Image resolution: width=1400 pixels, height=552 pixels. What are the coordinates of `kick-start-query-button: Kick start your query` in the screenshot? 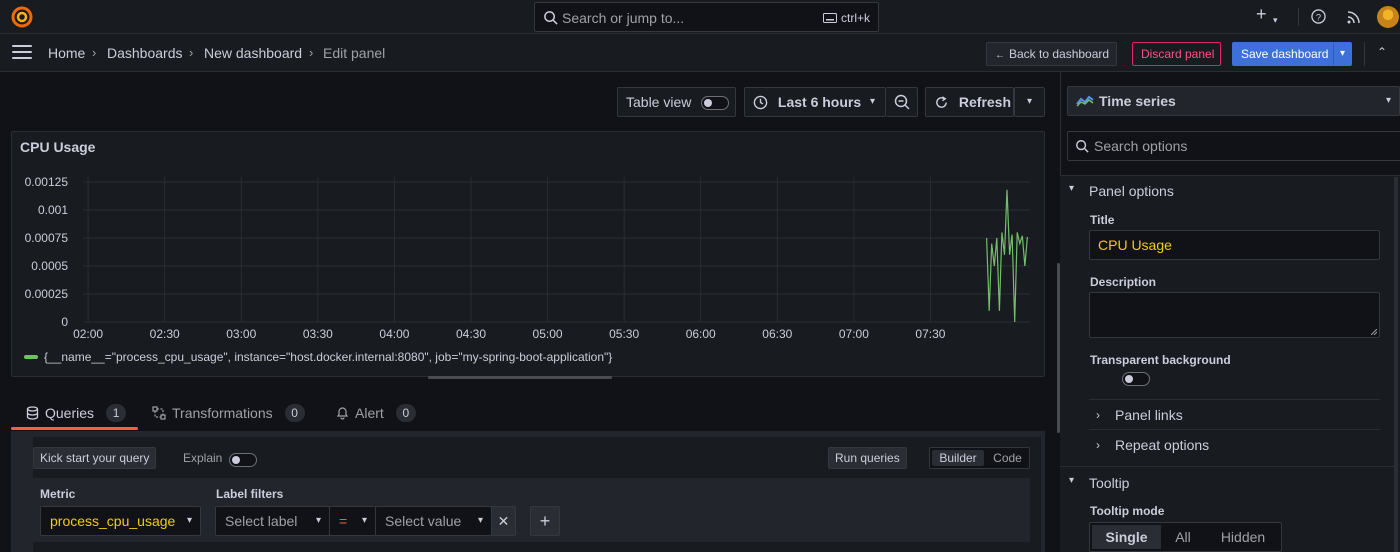 It's located at (95, 458).